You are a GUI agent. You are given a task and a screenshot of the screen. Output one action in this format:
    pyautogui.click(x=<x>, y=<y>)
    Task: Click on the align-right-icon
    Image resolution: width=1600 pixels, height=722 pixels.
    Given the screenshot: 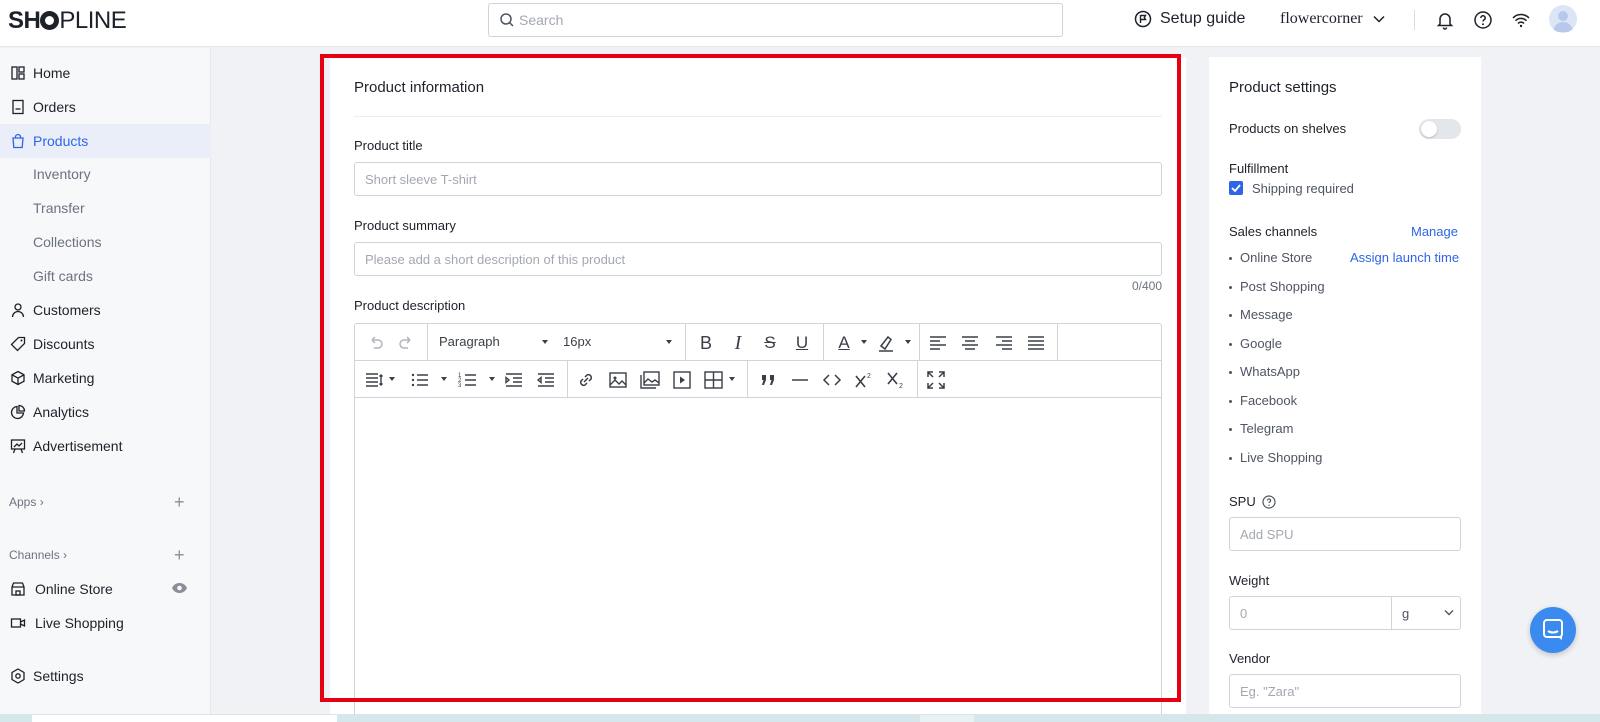 What is the action you would take?
    pyautogui.click(x=1004, y=343)
    